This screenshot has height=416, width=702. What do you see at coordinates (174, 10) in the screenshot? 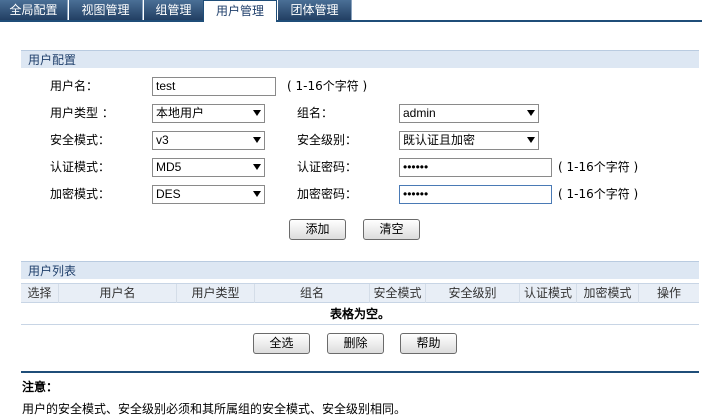
I see `tab-group-management: 组管理` at bounding box center [174, 10].